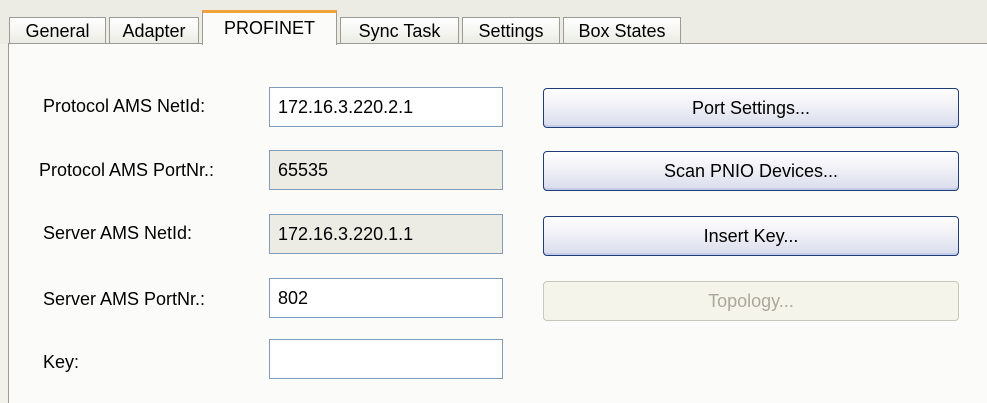 The height and width of the screenshot is (403, 987). What do you see at coordinates (386, 234) in the screenshot?
I see `server-ams-netid-field: 172.16.3.220.1.1` at bounding box center [386, 234].